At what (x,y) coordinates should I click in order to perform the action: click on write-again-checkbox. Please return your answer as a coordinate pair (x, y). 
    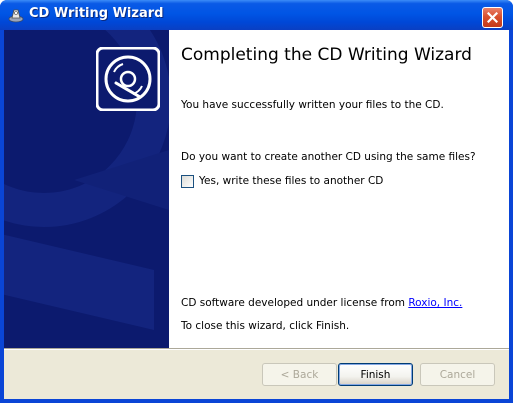
    Looking at the image, I should click on (187, 181).